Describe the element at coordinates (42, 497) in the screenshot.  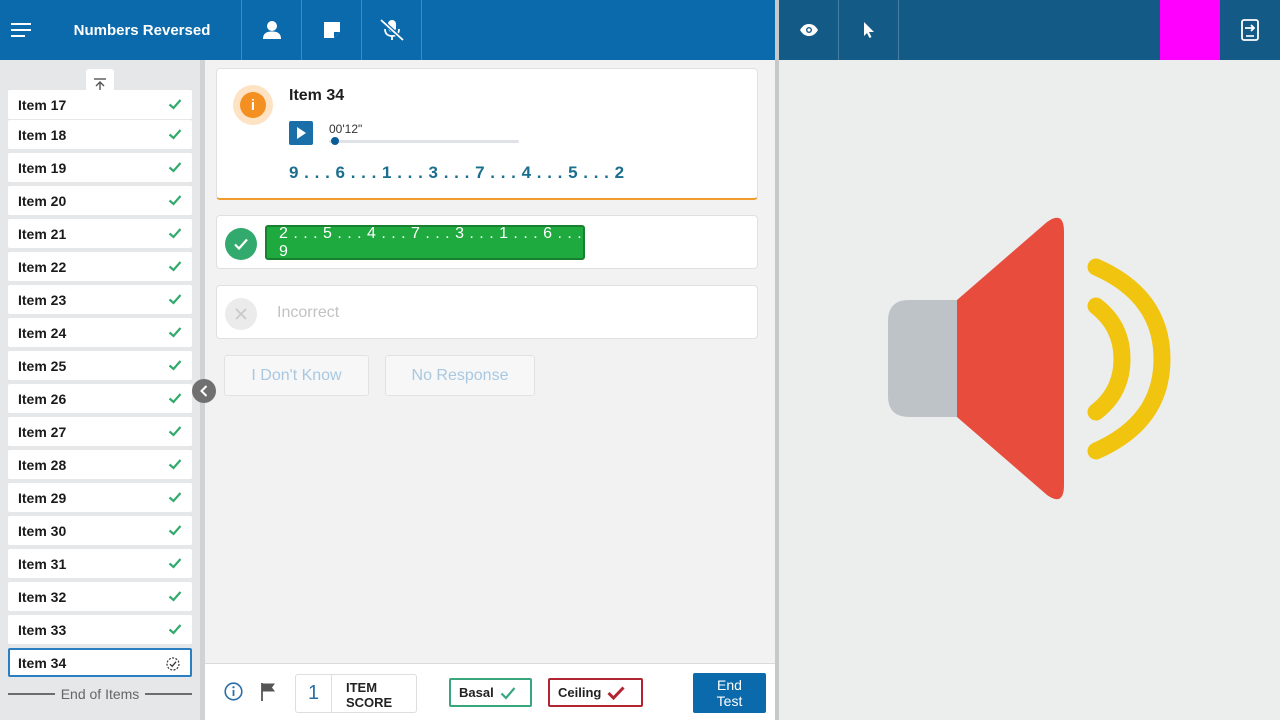
I see `sidebar-item-label: Item 29` at that location.